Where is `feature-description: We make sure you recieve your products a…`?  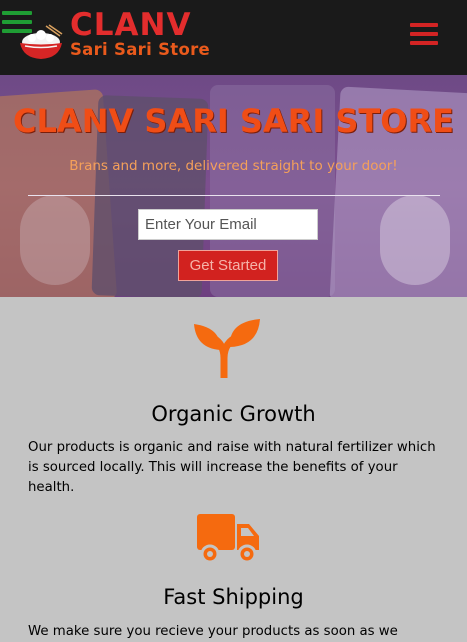 feature-description: We make sure you recieve your products a… is located at coordinates (213, 631).